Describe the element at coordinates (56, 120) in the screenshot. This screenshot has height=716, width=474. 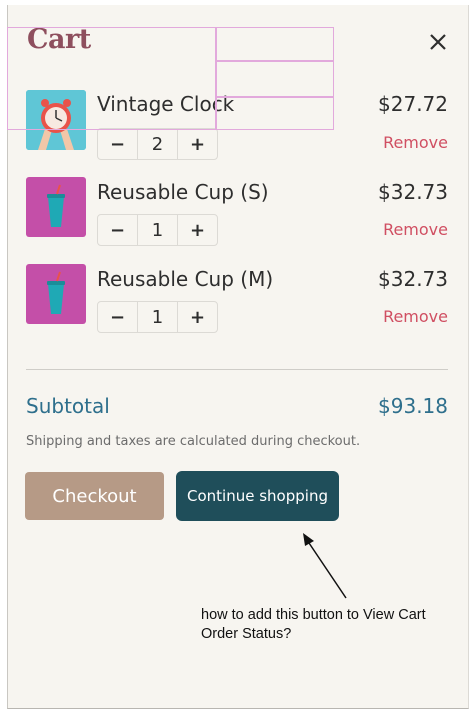
I see `clock-image` at that location.